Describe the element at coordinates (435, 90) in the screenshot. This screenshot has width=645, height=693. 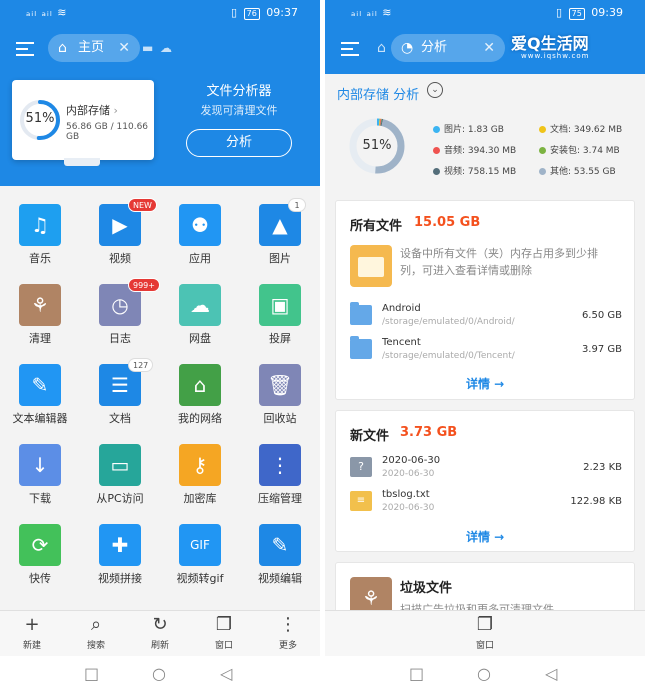
I see `chevron-down-icon: ⌄` at that location.